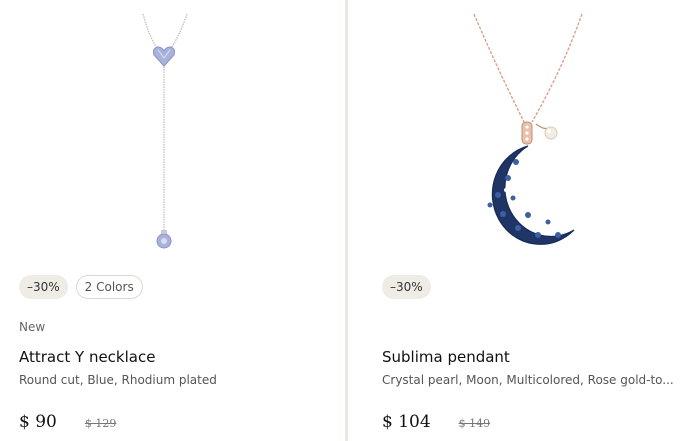 This screenshot has width=695, height=441. What do you see at coordinates (474, 423) in the screenshot?
I see `original-price: $ 149` at bounding box center [474, 423].